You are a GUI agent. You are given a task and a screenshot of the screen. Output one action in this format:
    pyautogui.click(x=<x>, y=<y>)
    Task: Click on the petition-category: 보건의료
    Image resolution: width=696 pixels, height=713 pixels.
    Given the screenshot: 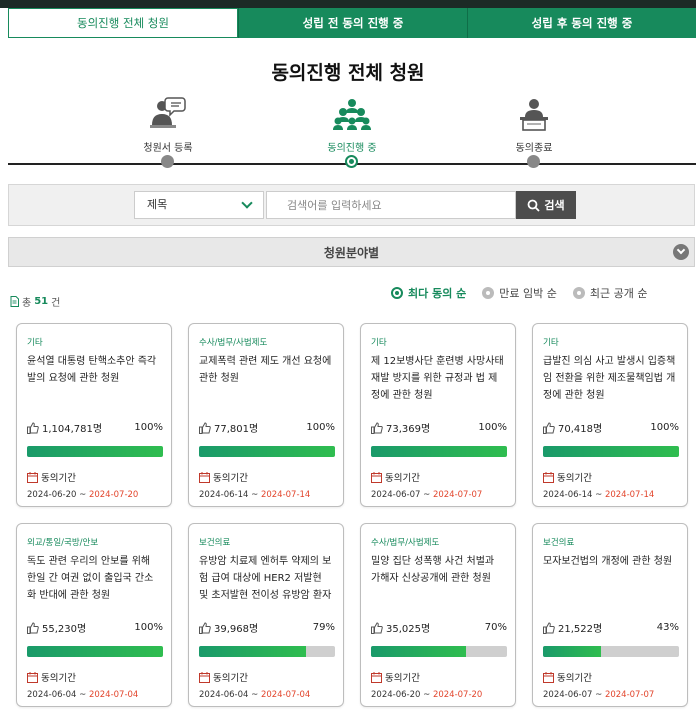 What is the action you would take?
    pyautogui.click(x=559, y=543)
    